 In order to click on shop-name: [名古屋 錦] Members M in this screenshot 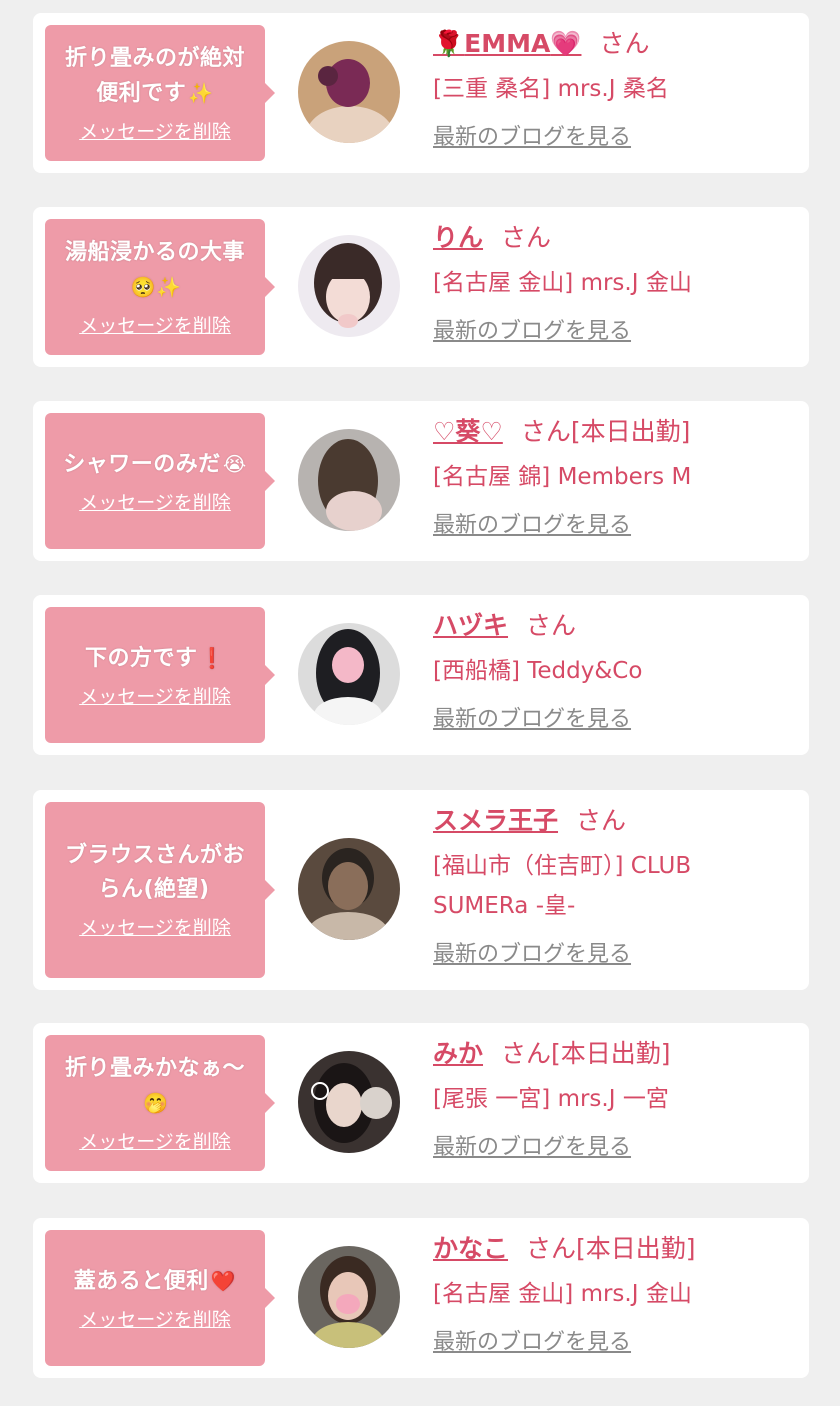, I will do `click(562, 477)`.